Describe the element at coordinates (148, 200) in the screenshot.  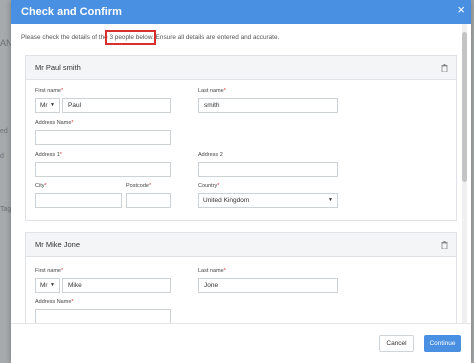
I see `postcode-input` at that location.